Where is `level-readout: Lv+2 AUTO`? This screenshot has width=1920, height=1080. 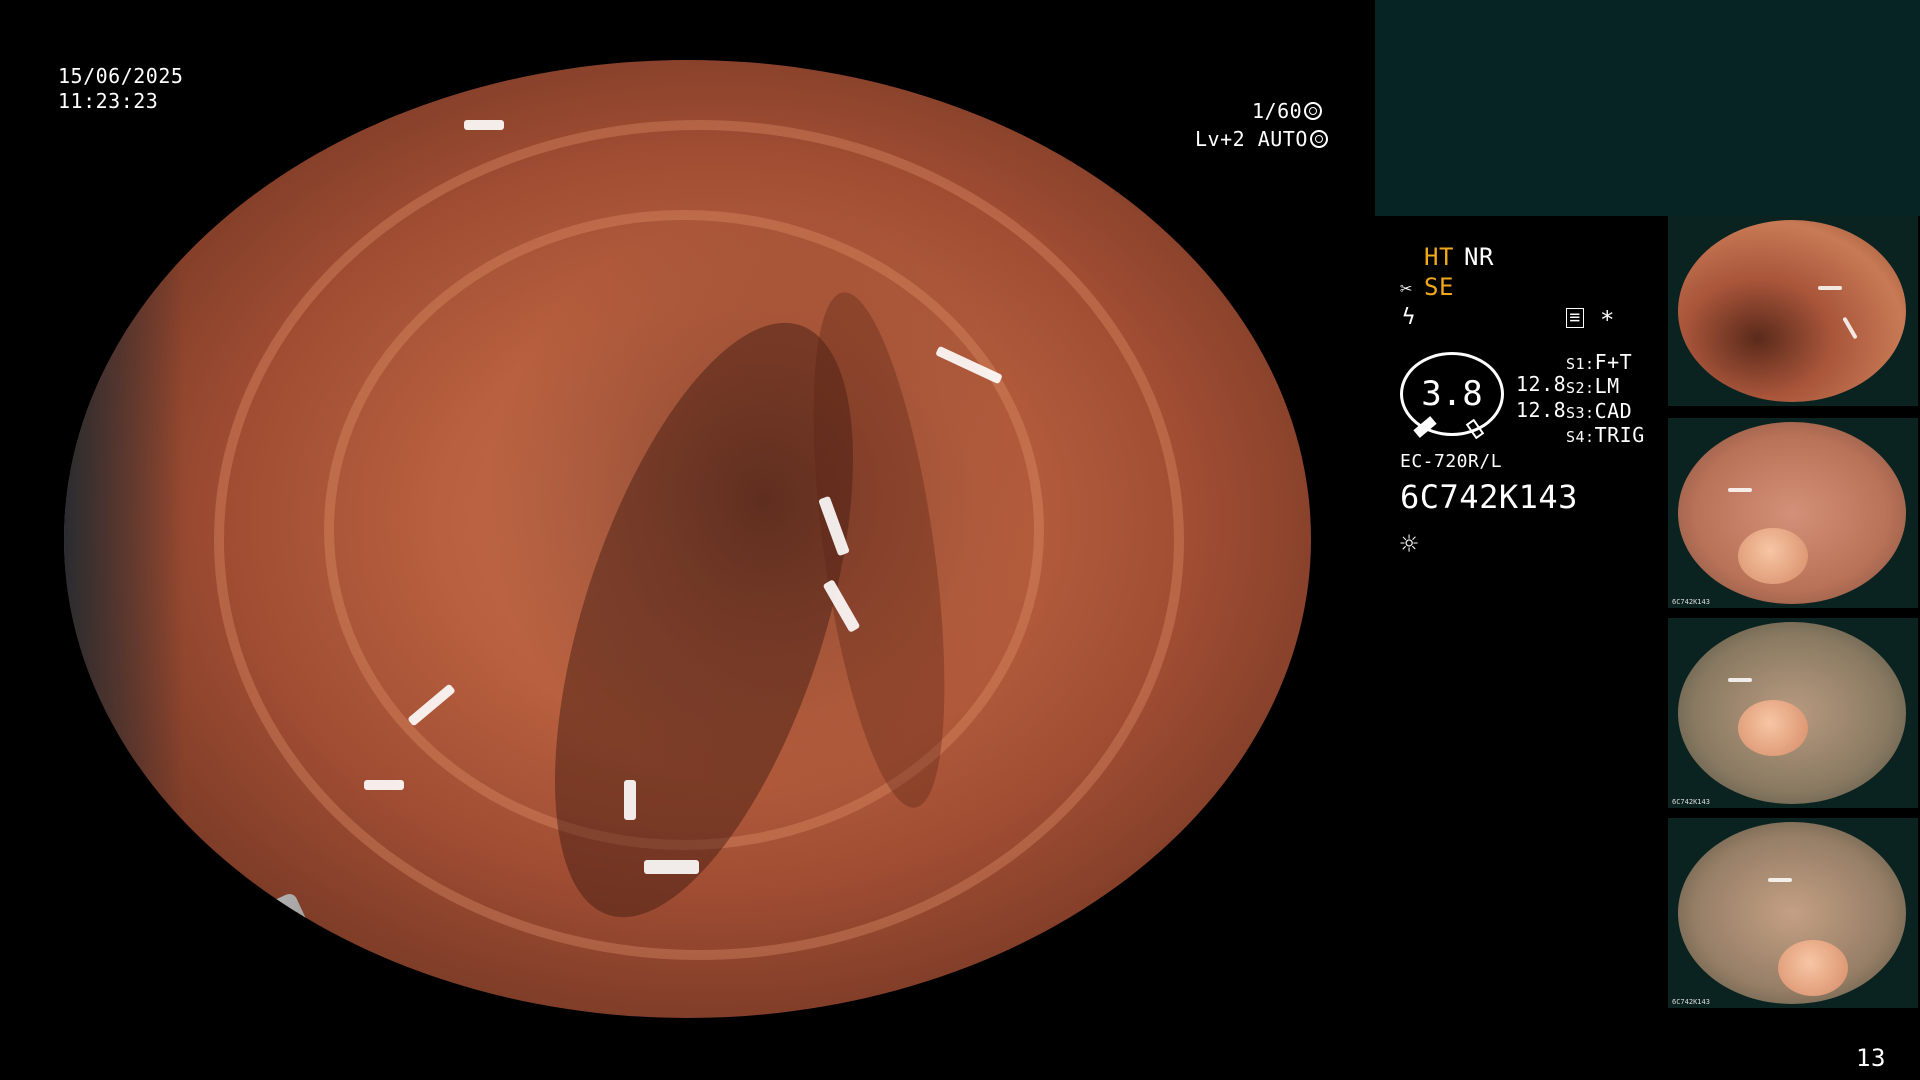
level-readout: Lv+2 AUTO is located at coordinates (1261, 139).